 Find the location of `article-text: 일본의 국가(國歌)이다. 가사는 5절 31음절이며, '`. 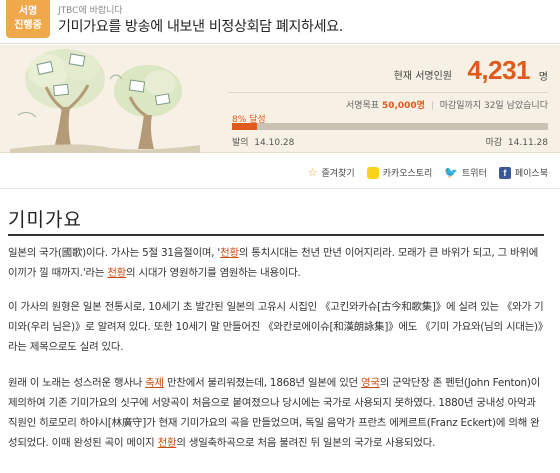

article-text: 일본의 국가(國歌)이다. 가사는 5절 31음절이며, ' is located at coordinates (114, 253).